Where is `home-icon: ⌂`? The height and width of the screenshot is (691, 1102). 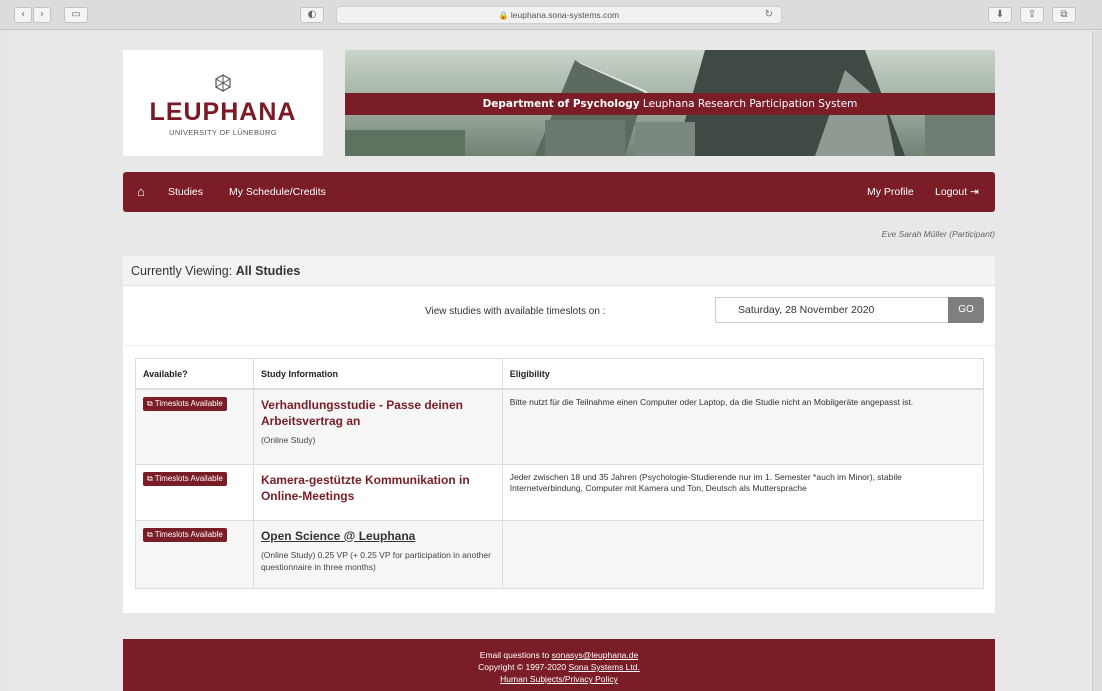
home-icon: ⌂ is located at coordinates (141, 192).